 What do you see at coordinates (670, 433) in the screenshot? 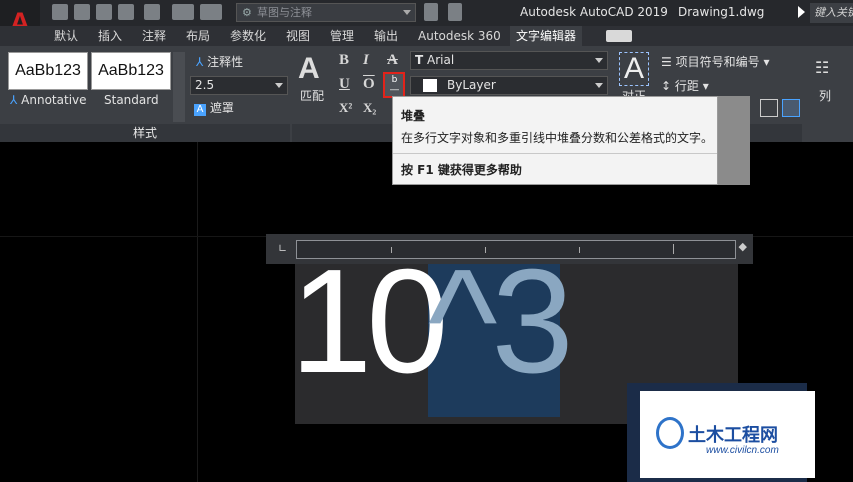
I see `civilcn-logo-icon` at bounding box center [670, 433].